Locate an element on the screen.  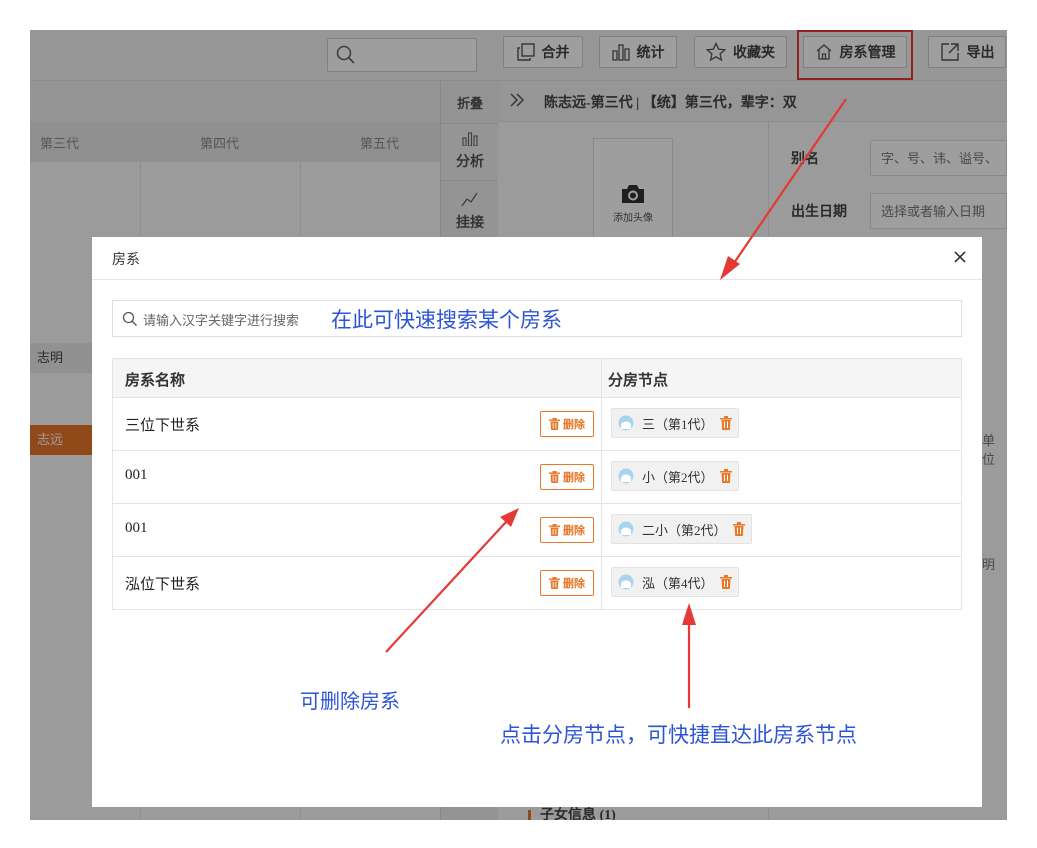
arrow-head is located at coordinates (689, 614).